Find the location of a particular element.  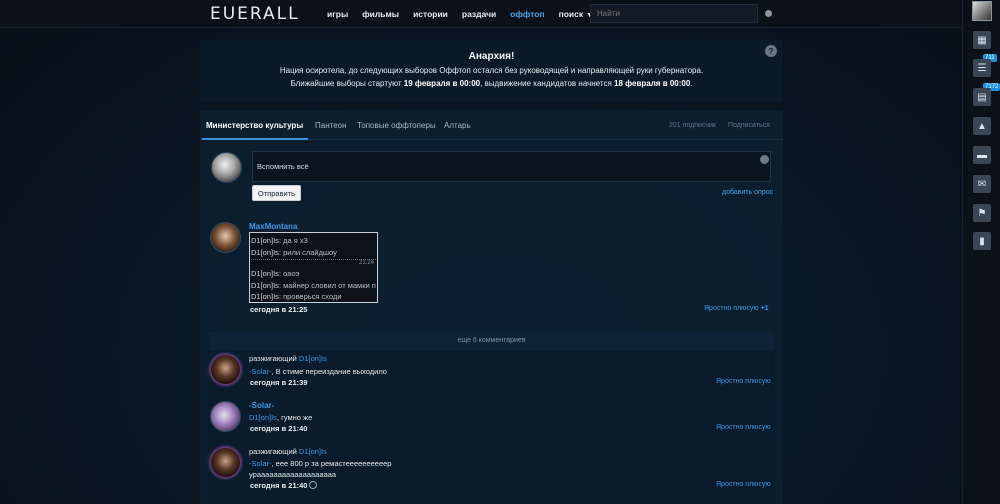

tab-altar: Алтарь is located at coordinates (457, 125).